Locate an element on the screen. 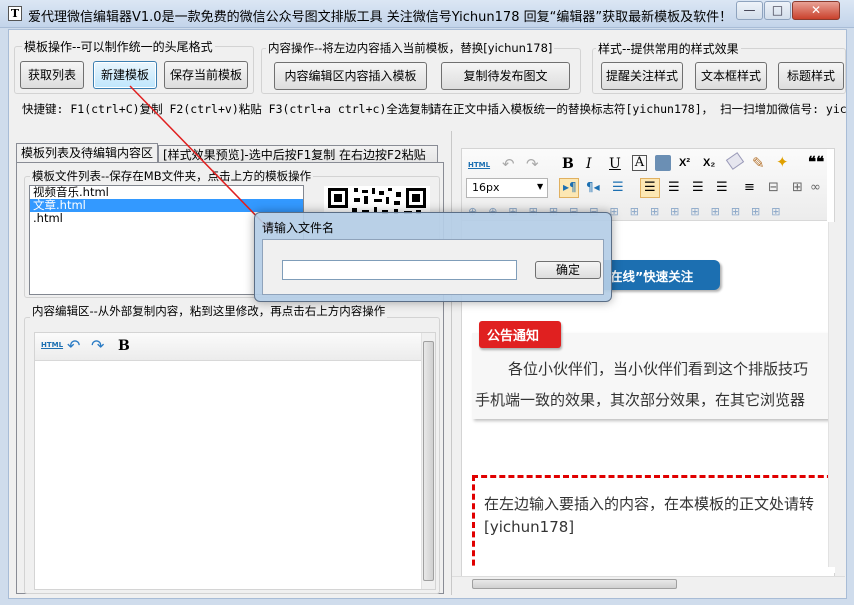 The height and width of the screenshot is (605, 854). filename-dialog: 请输入文件名 确定 is located at coordinates (433, 257).